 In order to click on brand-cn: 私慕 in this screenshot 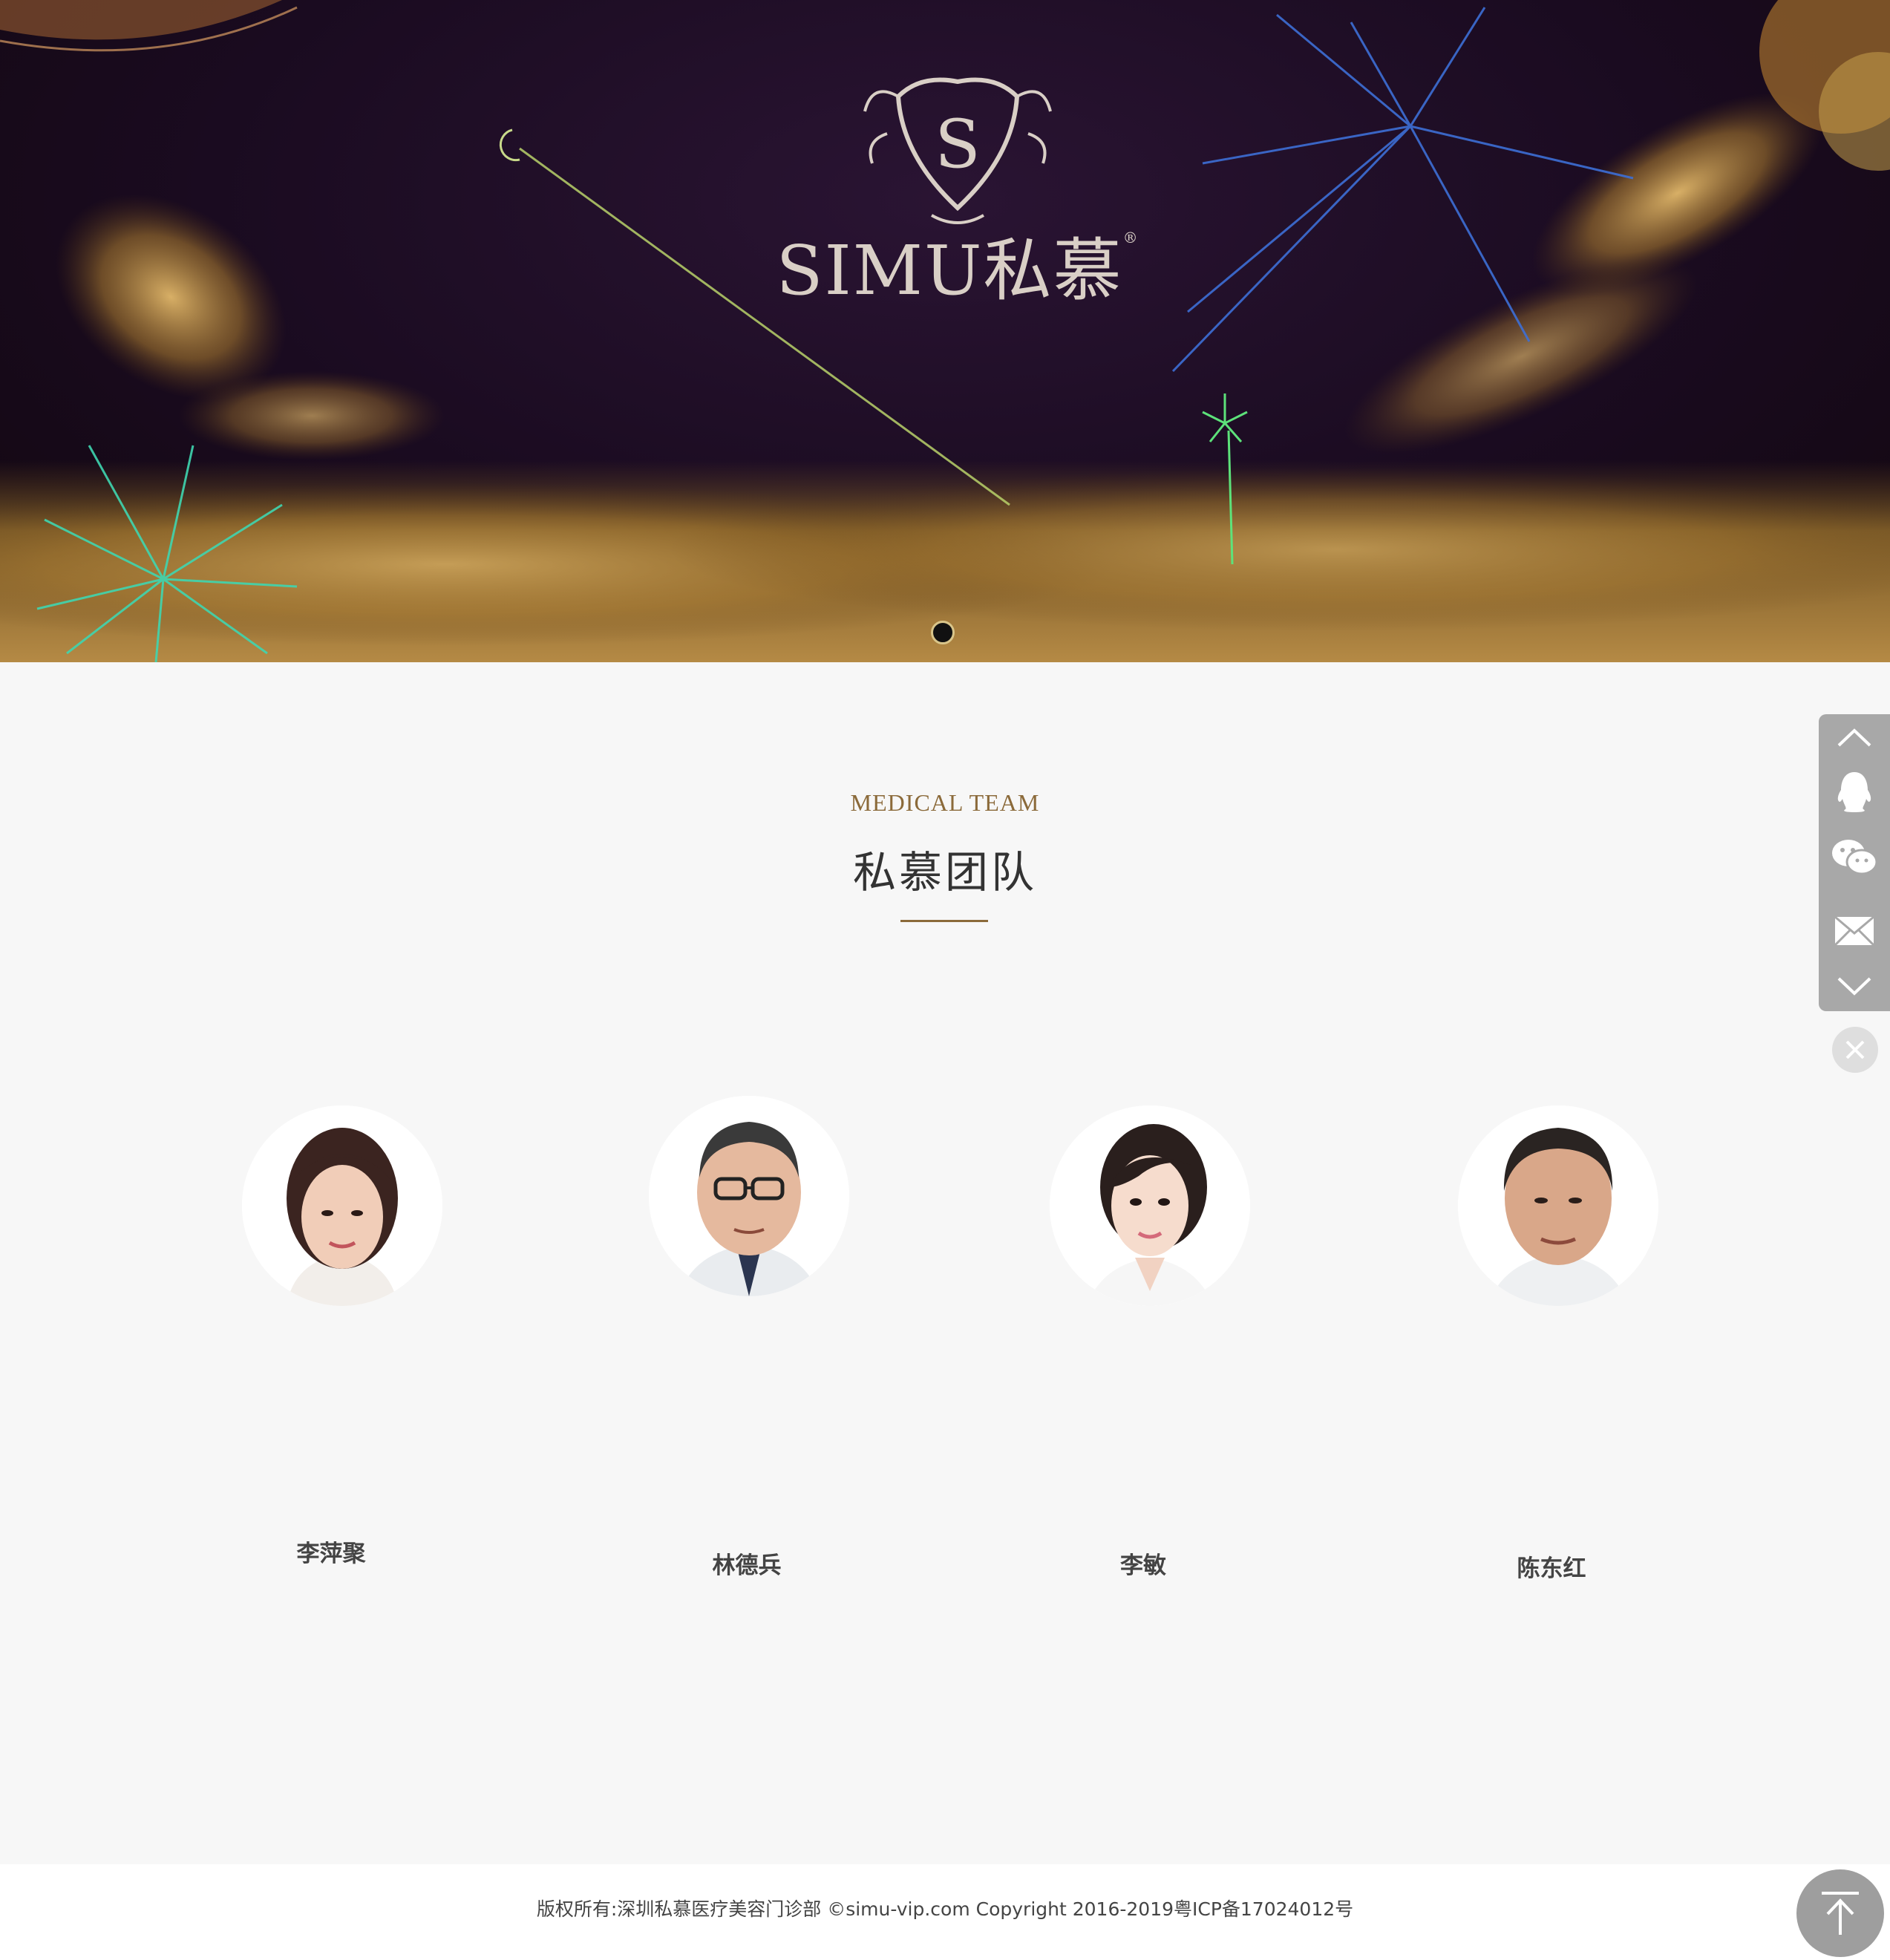, I will do `click(1053, 270)`.